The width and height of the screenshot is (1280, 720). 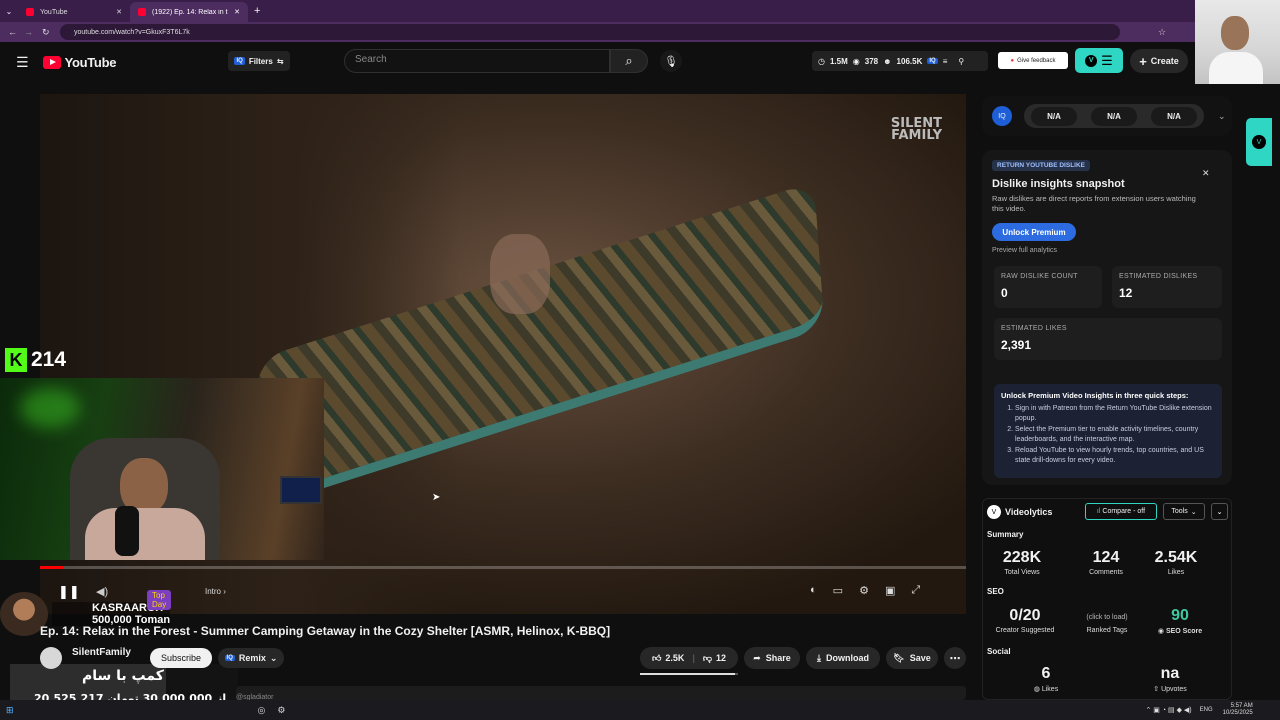 What do you see at coordinates (1184, 511) in the screenshot?
I see `tools-button: Tools ⌄` at bounding box center [1184, 511].